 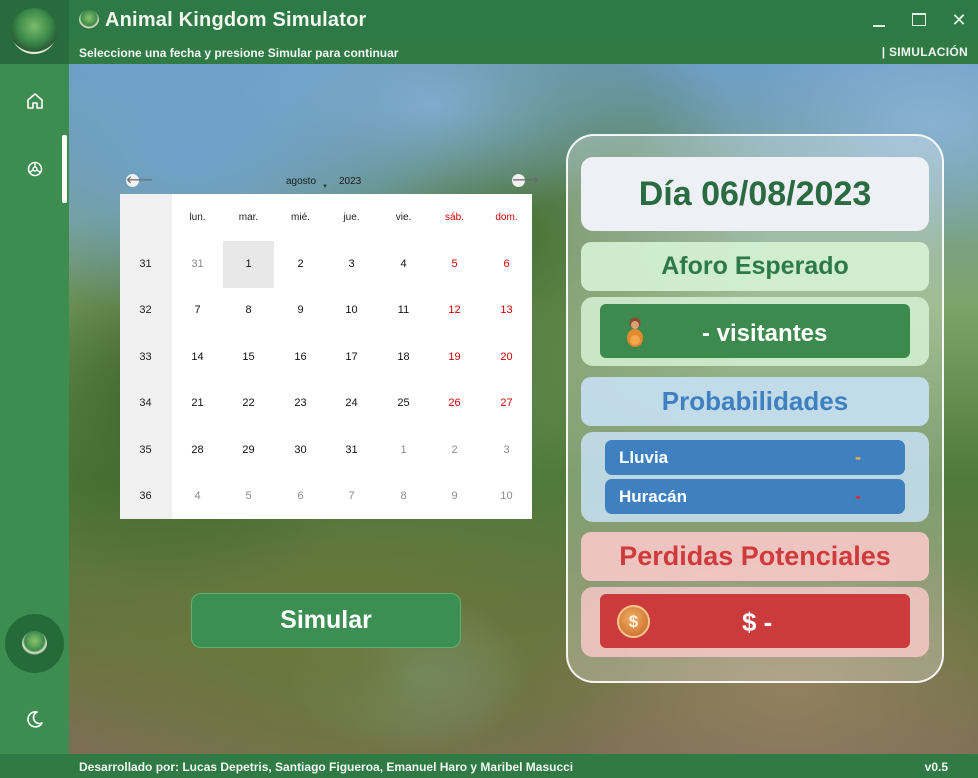 What do you see at coordinates (506, 357) in the screenshot?
I see `calendar-day: 20` at bounding box center [506, 357].